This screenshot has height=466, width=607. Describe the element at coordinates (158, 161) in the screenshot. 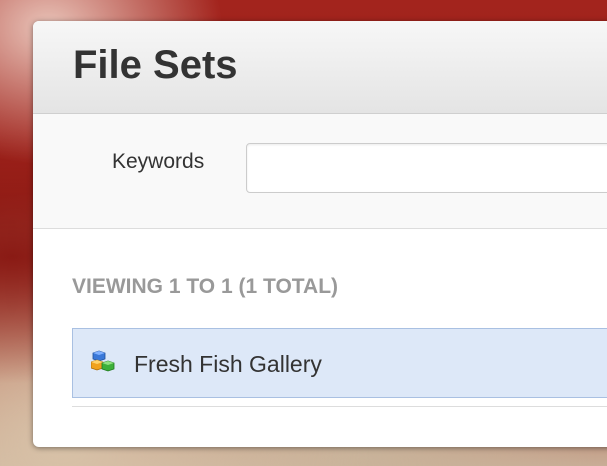

I see `keywords-label: Keywords` at that location.